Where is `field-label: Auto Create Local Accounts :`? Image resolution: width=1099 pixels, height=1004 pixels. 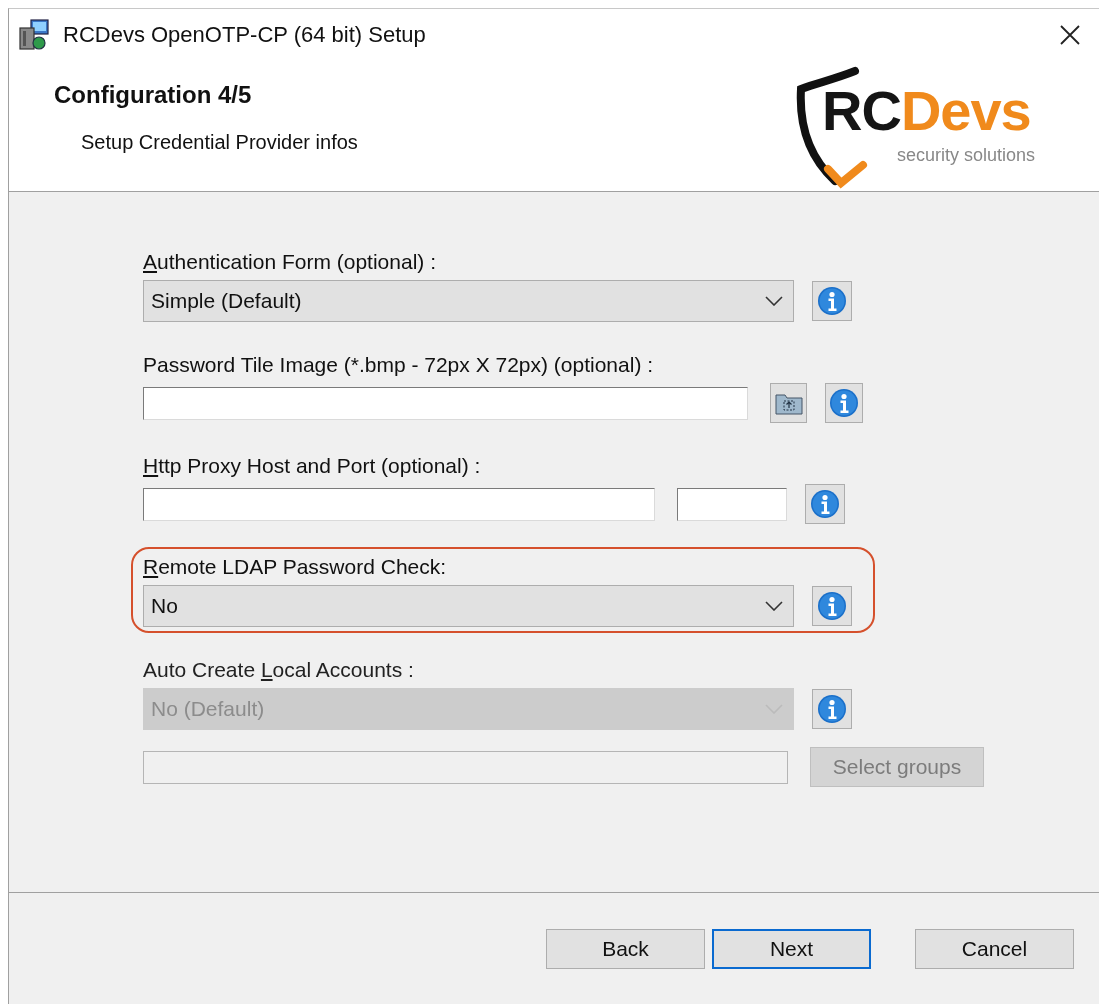
field-label: Auto Create Local Accounts : is located at coordinates (279, 670).